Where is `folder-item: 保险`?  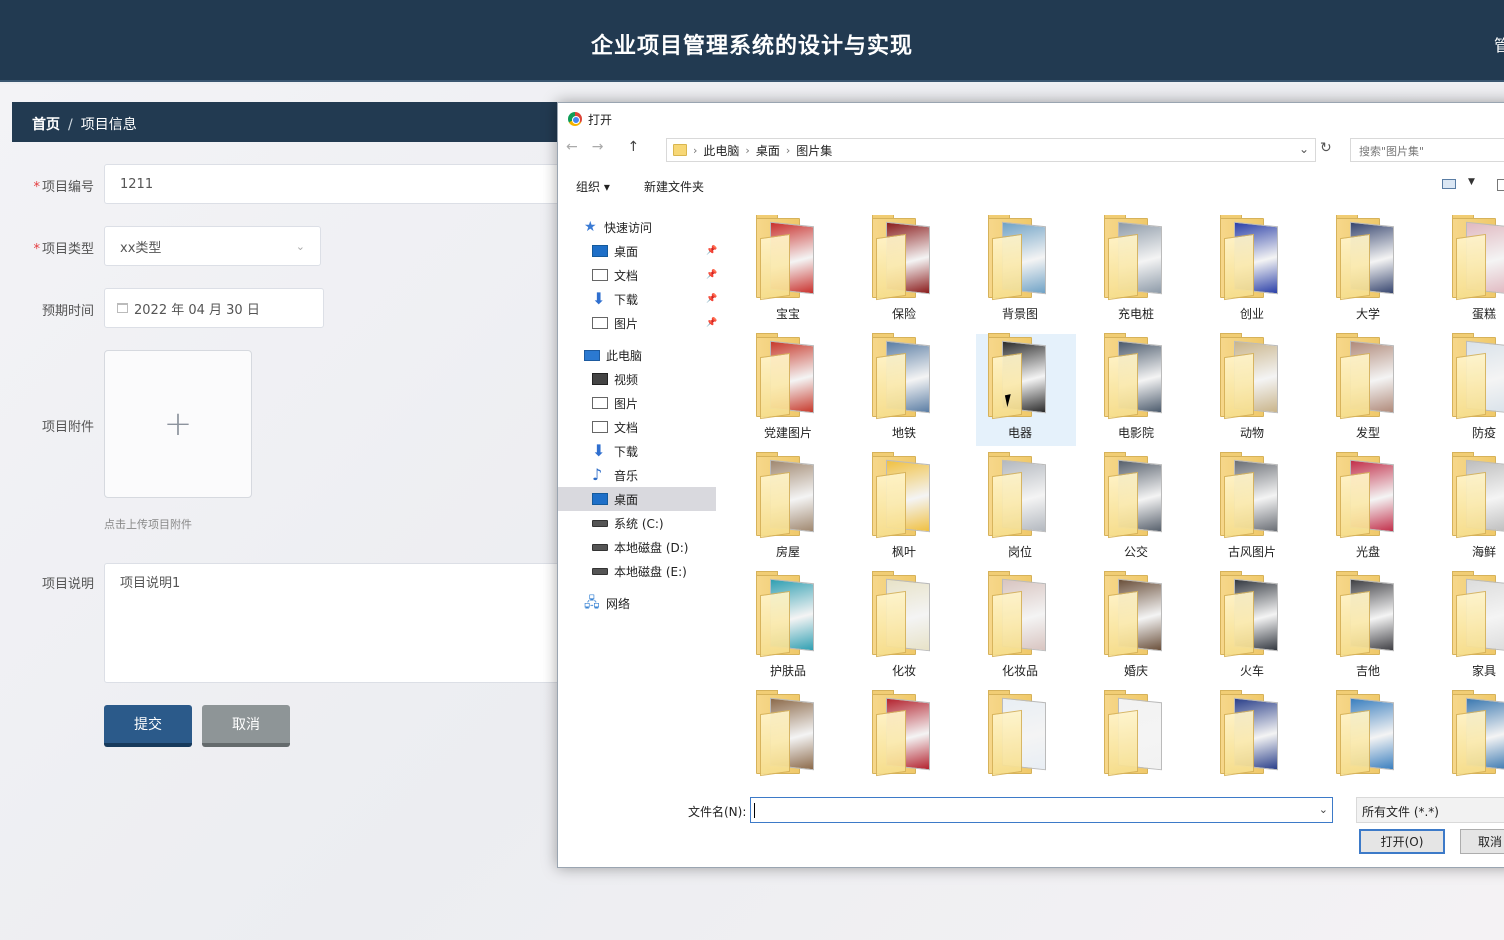
folder-item: 保险 is located at coordinates (910, 271).